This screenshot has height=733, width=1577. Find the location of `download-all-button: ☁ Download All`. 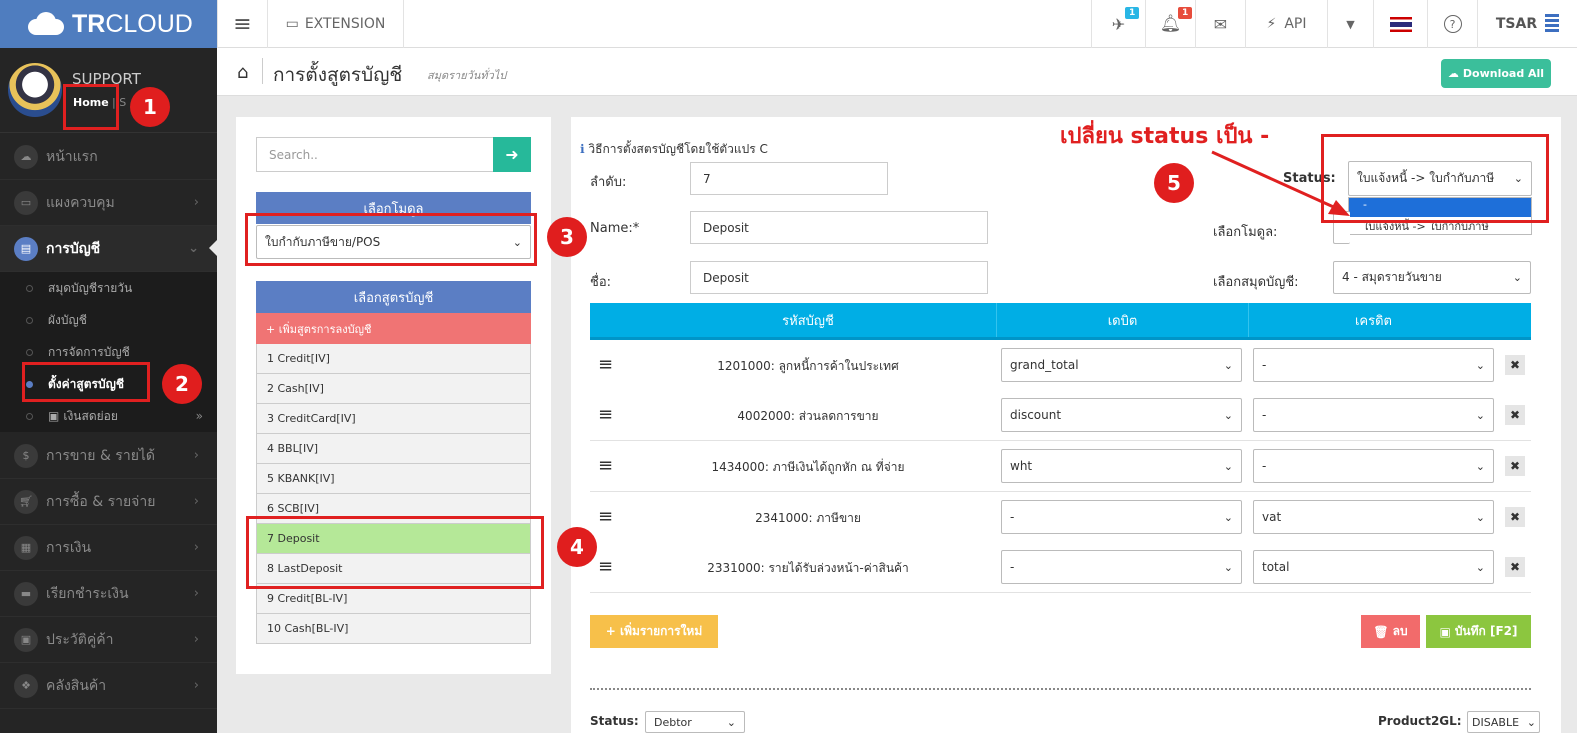

download-all-button: ☁ Download All is located at coordinates (1496, 73).